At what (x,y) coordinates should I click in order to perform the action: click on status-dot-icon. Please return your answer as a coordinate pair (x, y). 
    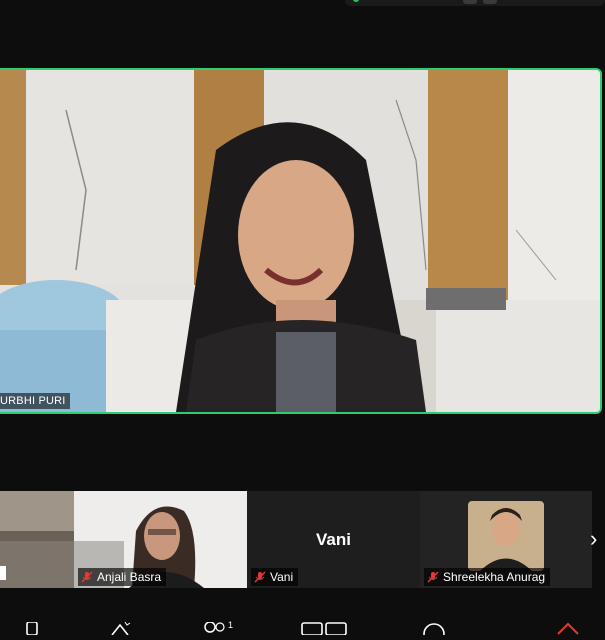
    Looking at the image, I should click on (356, 1).